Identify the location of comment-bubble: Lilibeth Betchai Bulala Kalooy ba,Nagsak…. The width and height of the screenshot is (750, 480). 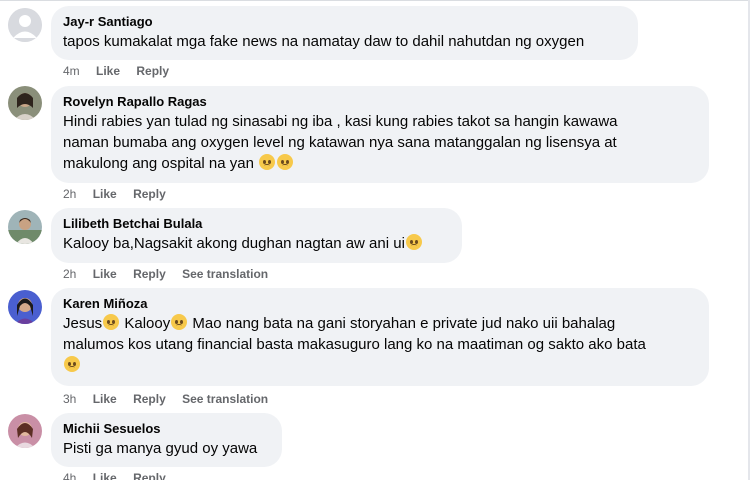
(256, 235).